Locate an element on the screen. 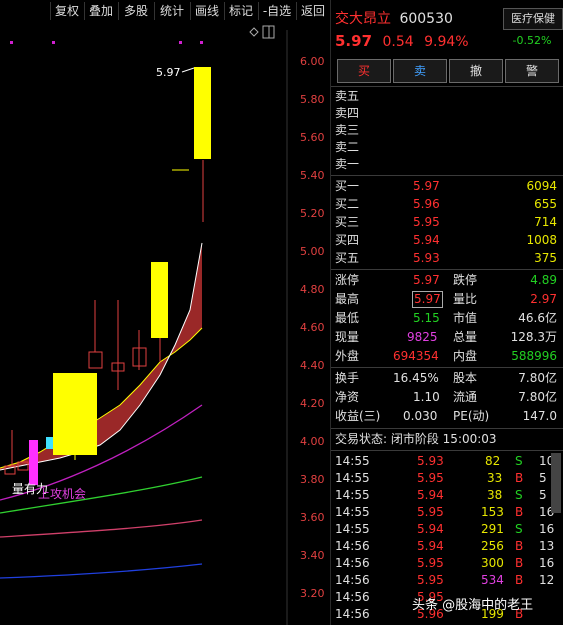 This screenshot has width=563, height=625. y-tick: 5.40 is located at coordinates (312, 175).